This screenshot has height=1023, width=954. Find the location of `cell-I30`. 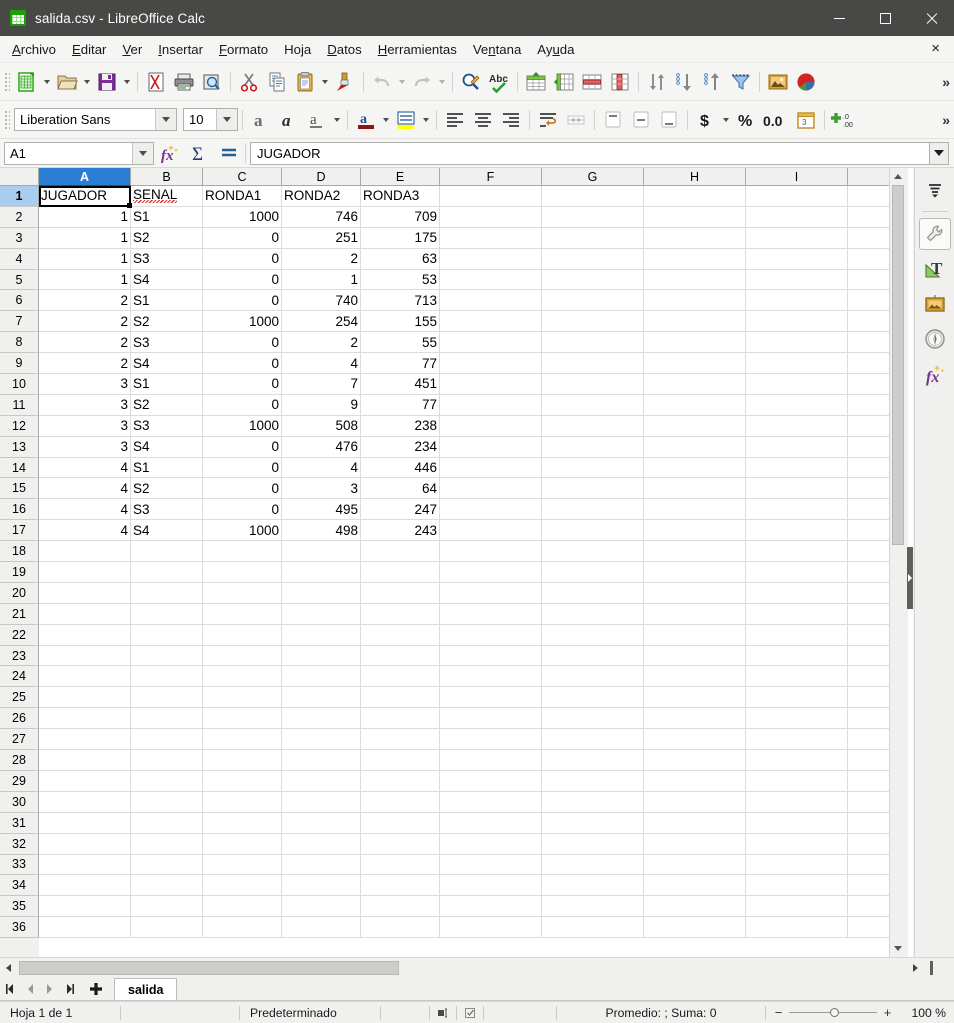

cell-I30 is located at coordinates (797, 802).